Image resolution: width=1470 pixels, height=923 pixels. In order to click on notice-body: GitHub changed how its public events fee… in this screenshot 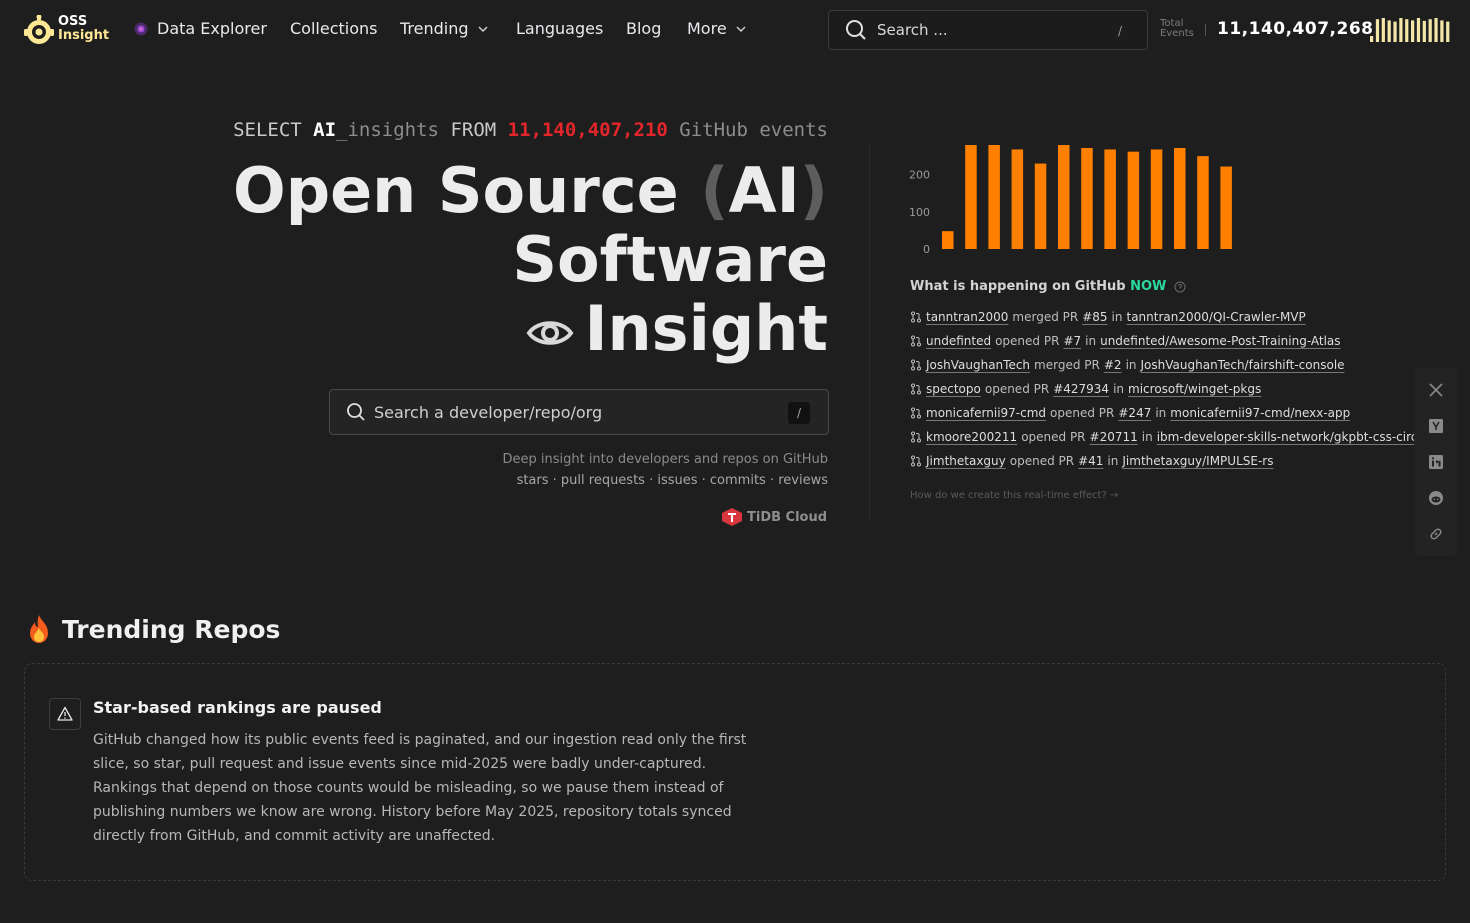, I will do `click(420, 788)`.